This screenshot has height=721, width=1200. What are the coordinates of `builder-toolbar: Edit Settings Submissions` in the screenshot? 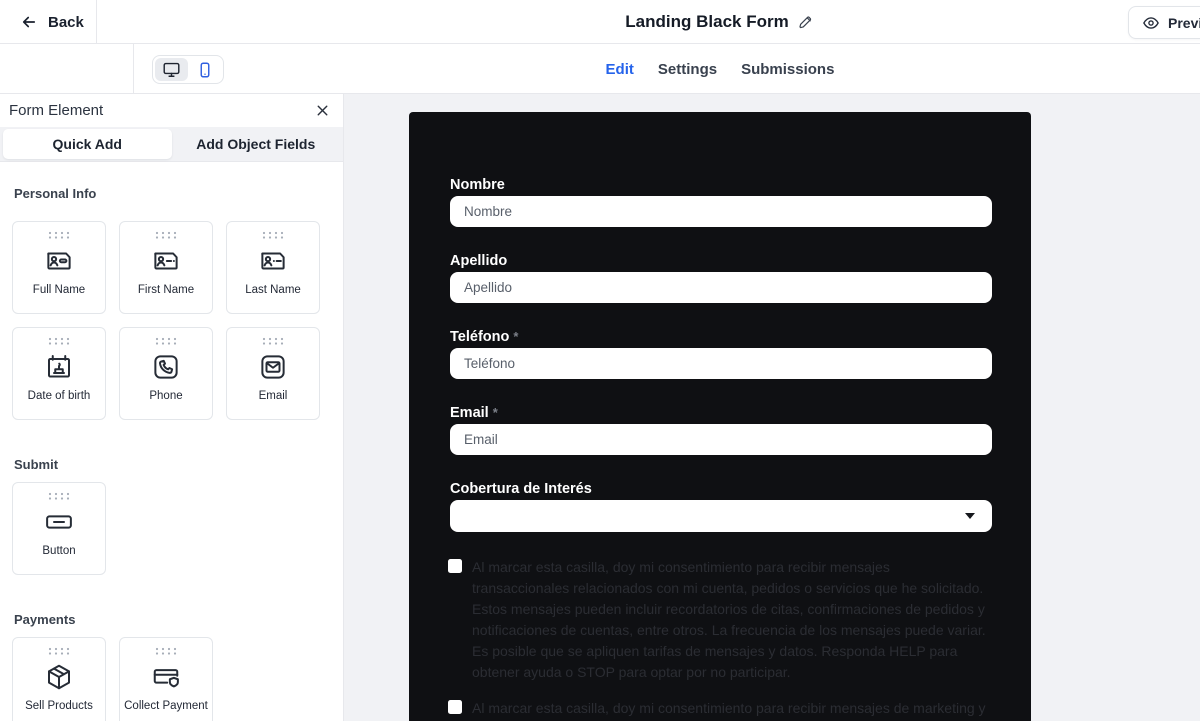 It's located at (600, 82).